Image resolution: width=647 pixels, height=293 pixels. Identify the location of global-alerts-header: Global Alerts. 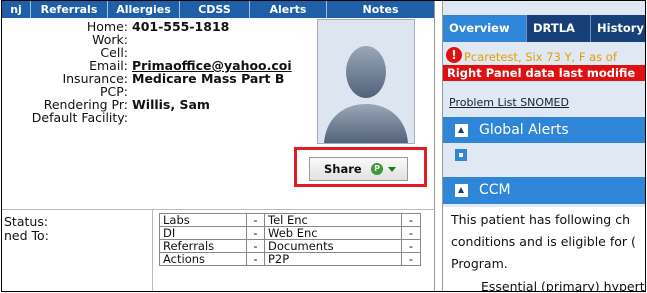
(544, 130).